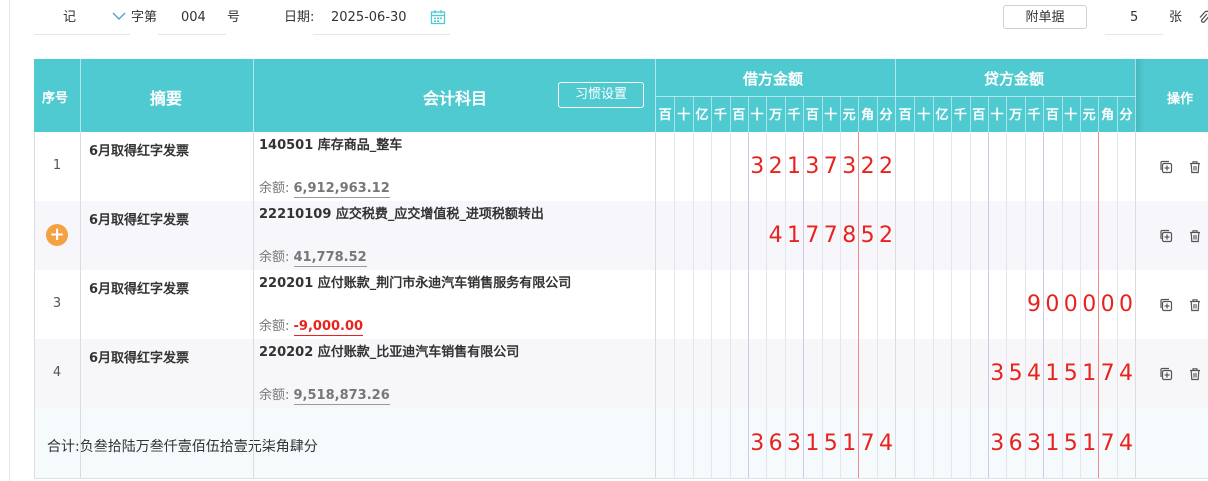 The image size is (1208, 481). What do you see at coordinates (34, 305) in the screenshot?
I see `table-left-border` at bounding box center [34, 305].